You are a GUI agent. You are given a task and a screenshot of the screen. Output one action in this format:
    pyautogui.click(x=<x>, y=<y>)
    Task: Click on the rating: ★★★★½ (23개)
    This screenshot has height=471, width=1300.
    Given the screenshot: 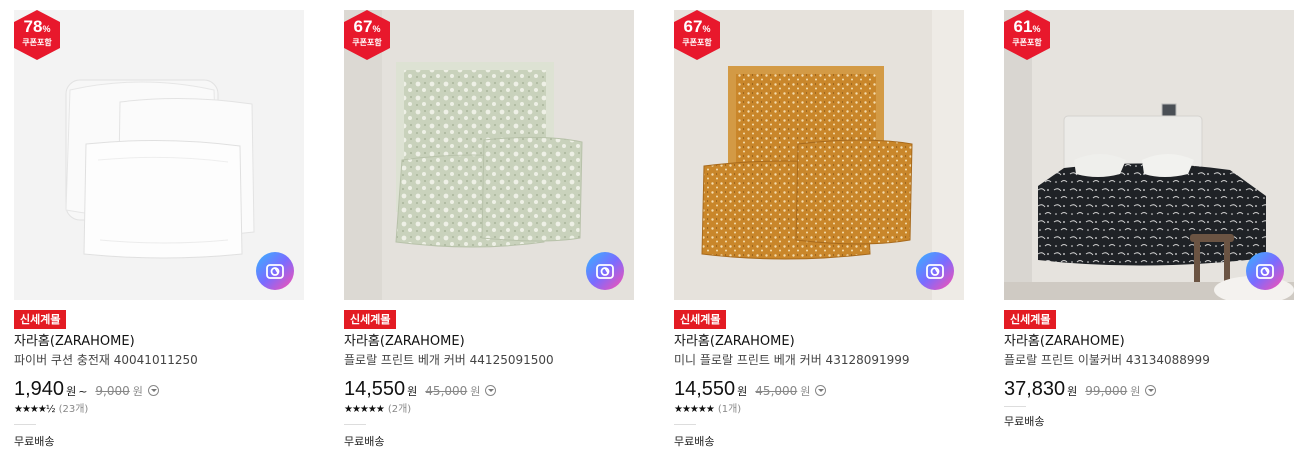 What is the action you would take?
    pyautogui.click(x=51, y=410)
    